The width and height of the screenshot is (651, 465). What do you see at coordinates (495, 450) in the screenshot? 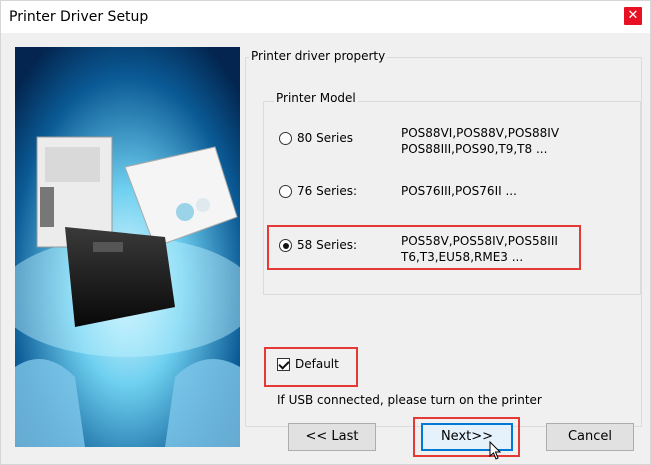
I see `mouse-pointer-icon` at bounding box center [495, 450].